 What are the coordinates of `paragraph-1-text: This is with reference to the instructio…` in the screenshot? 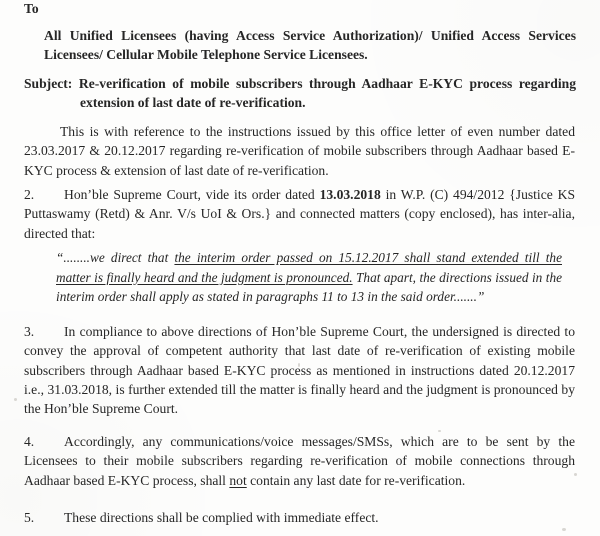 It's located at (299, 151).